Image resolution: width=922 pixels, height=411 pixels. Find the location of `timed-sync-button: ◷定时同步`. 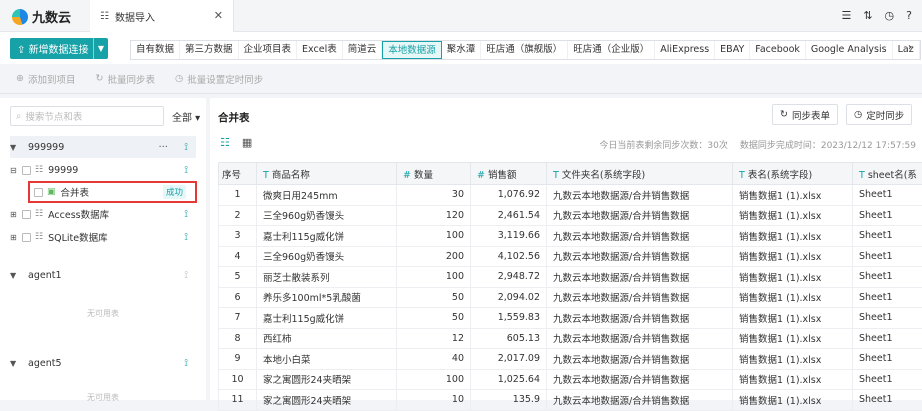

timed-sync-button: ◷定时同步 is located at coordinates (879, 114).